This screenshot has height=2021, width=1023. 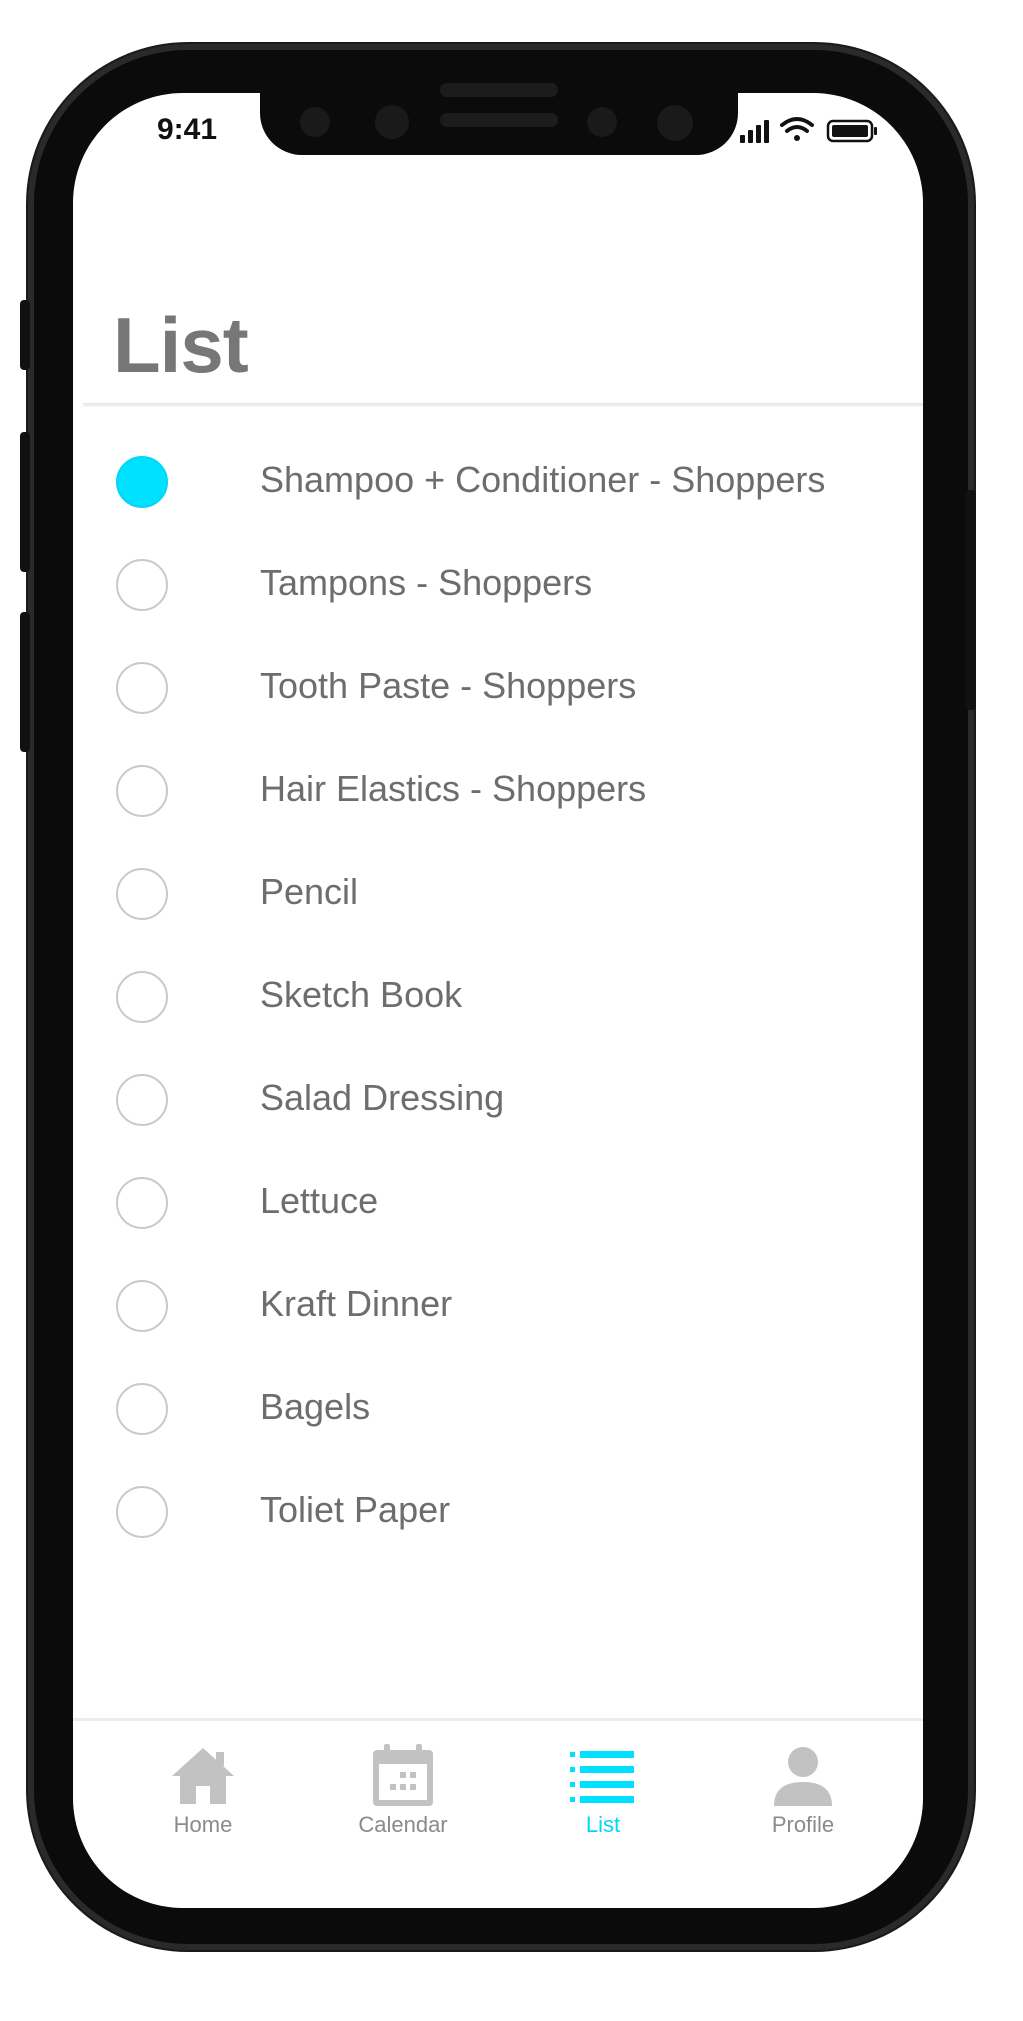 What do you see at coordinates (803, 1824) in the screenshot?
I see `tab-label: Profile` at bounding box center [803, 1824].